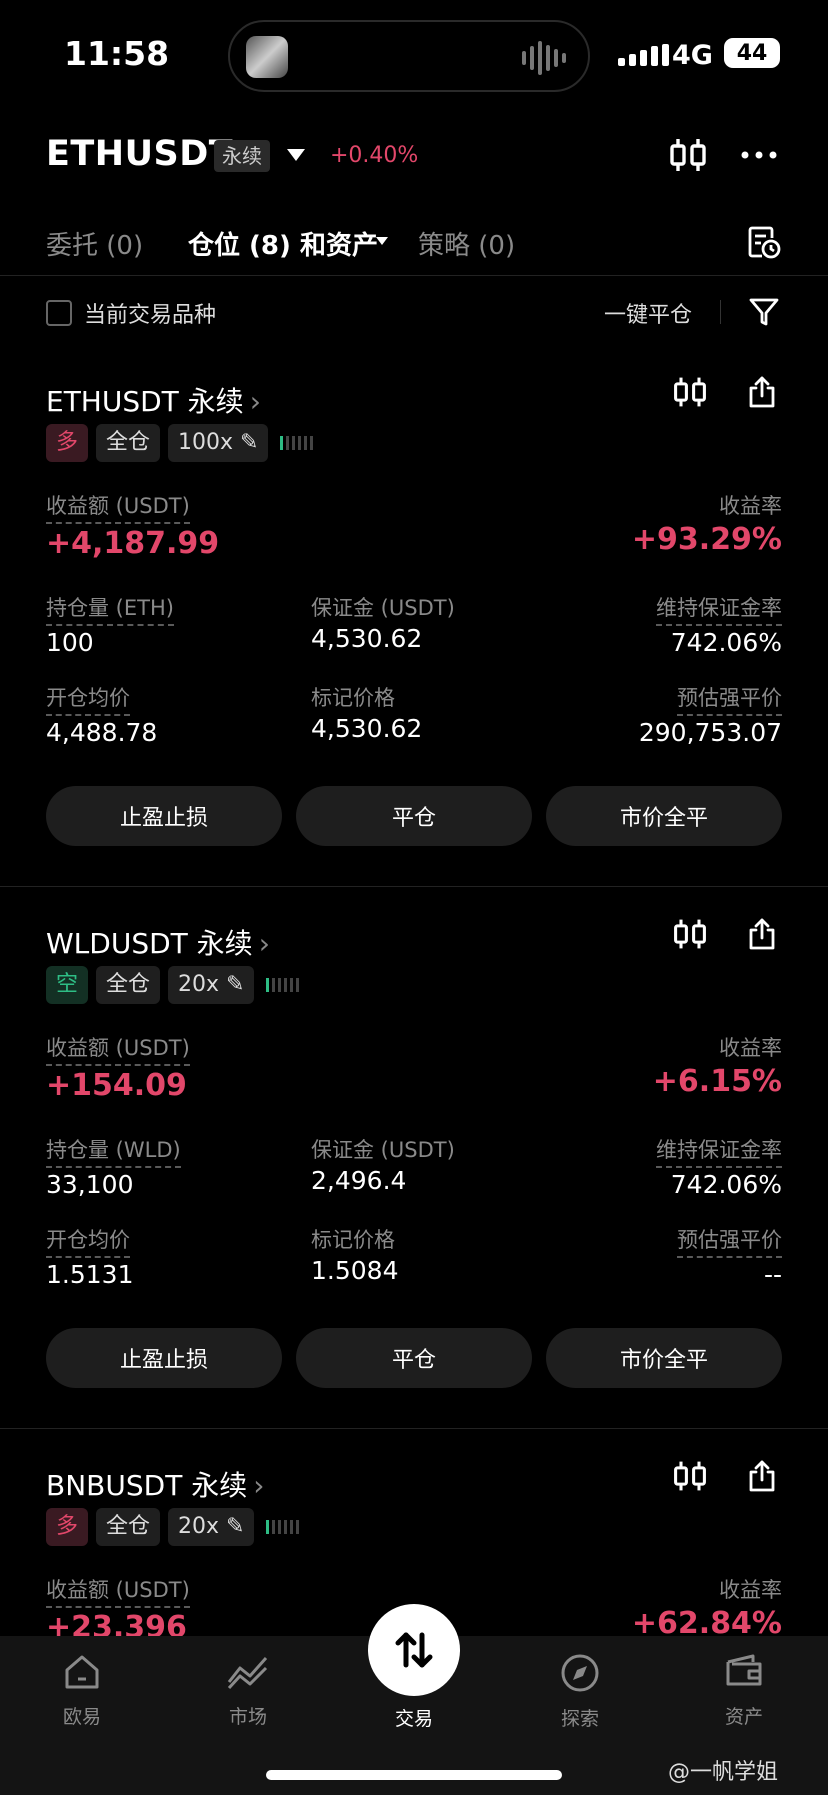  I want to click on entry-price-value: 4,488.78, so click(102, 732).